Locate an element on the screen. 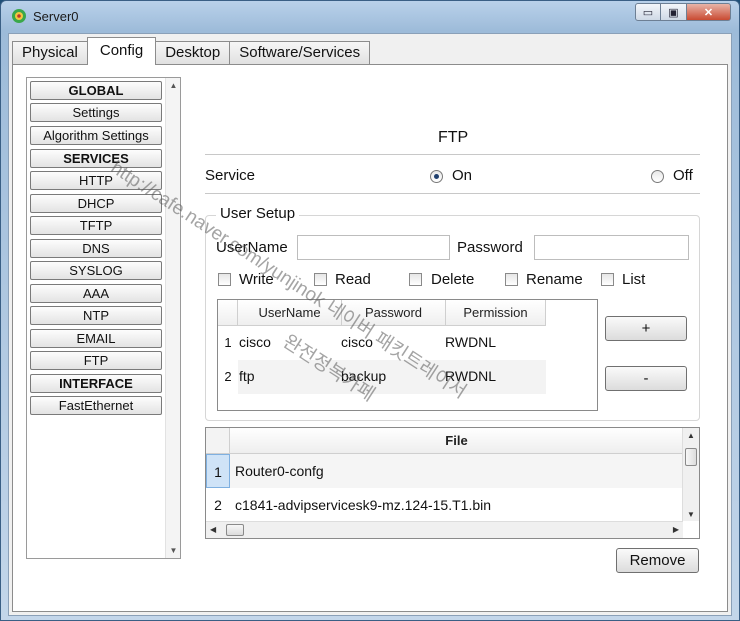 This screenshot has height=621, width=740. sidebar-item-dns: DNS is located at coordinates (96, 248).